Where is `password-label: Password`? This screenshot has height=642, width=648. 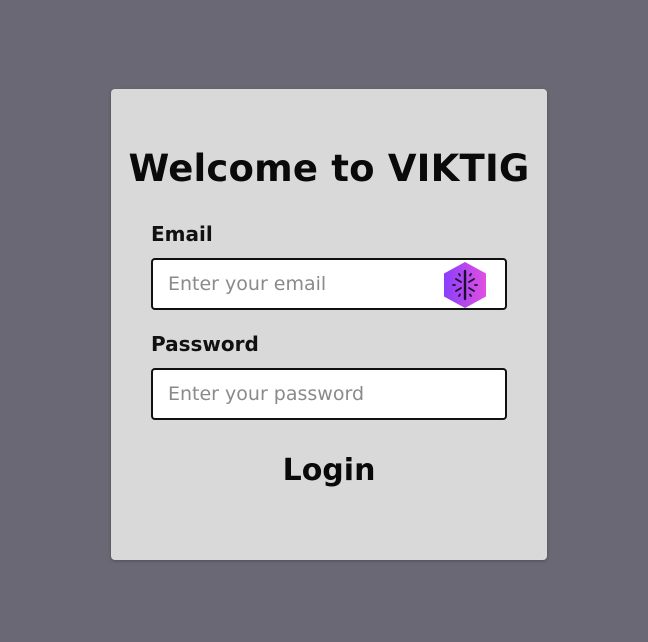 password-label: Password is located at coordinates (205, 344).